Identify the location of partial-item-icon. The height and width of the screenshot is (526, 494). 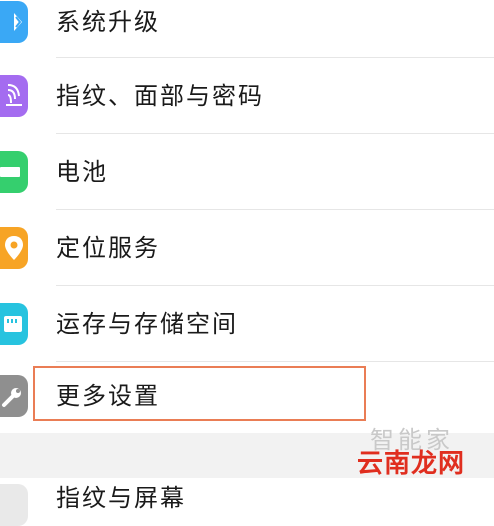
(14, 505).